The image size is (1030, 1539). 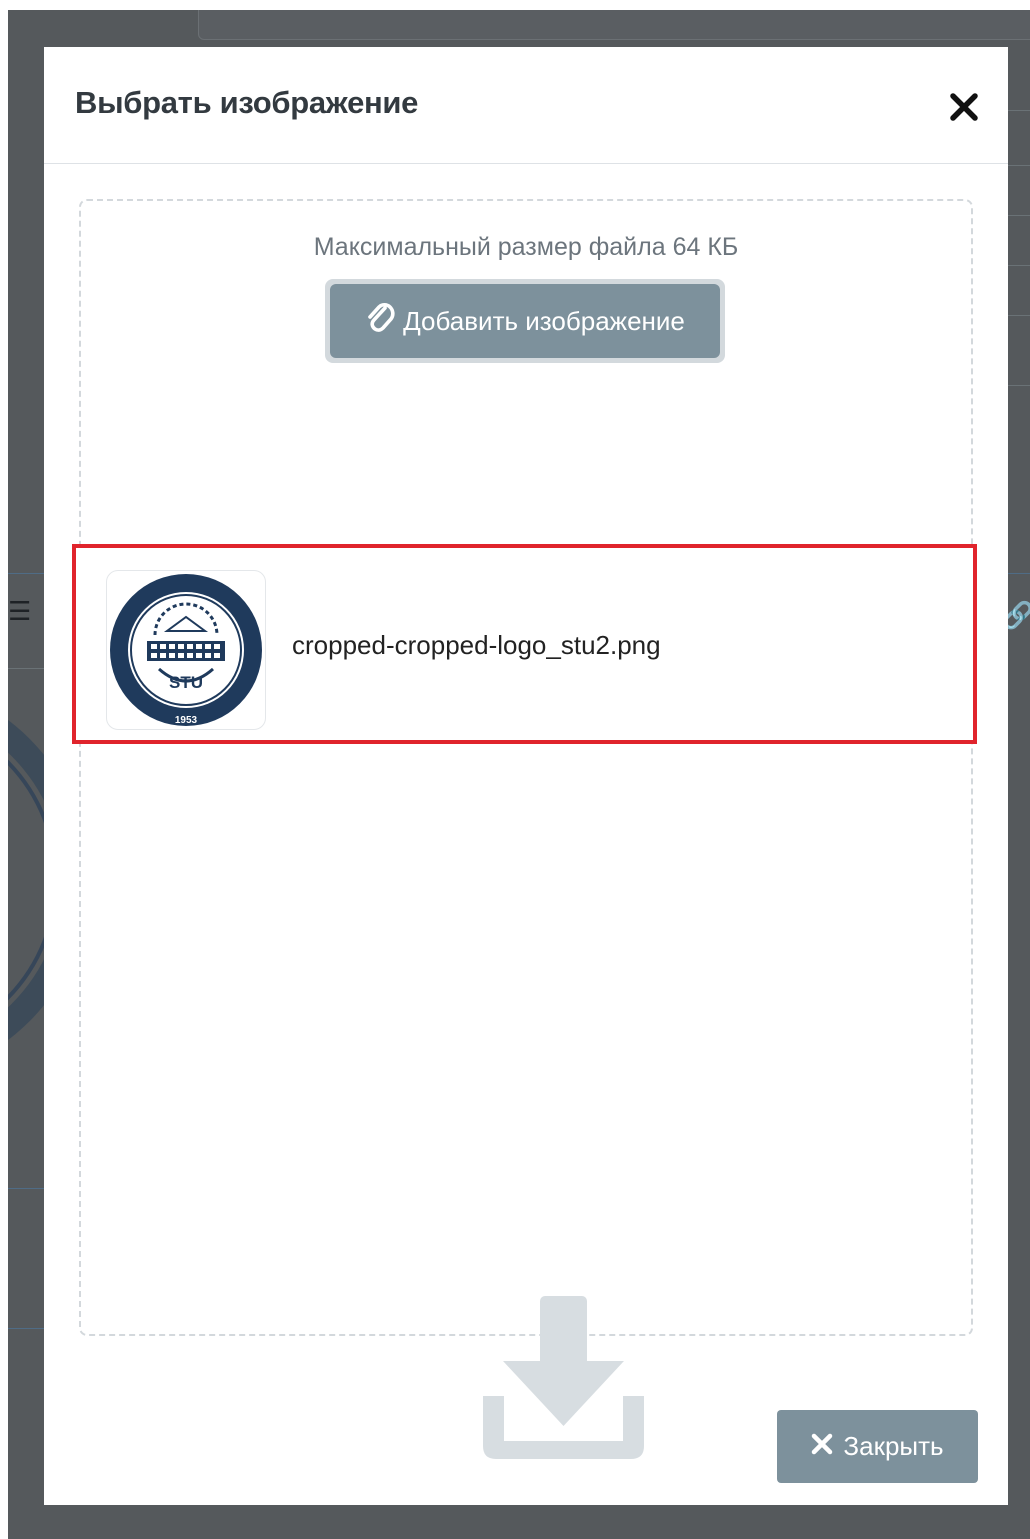 I want to click on background-document-text, so click(x=3, y=5).